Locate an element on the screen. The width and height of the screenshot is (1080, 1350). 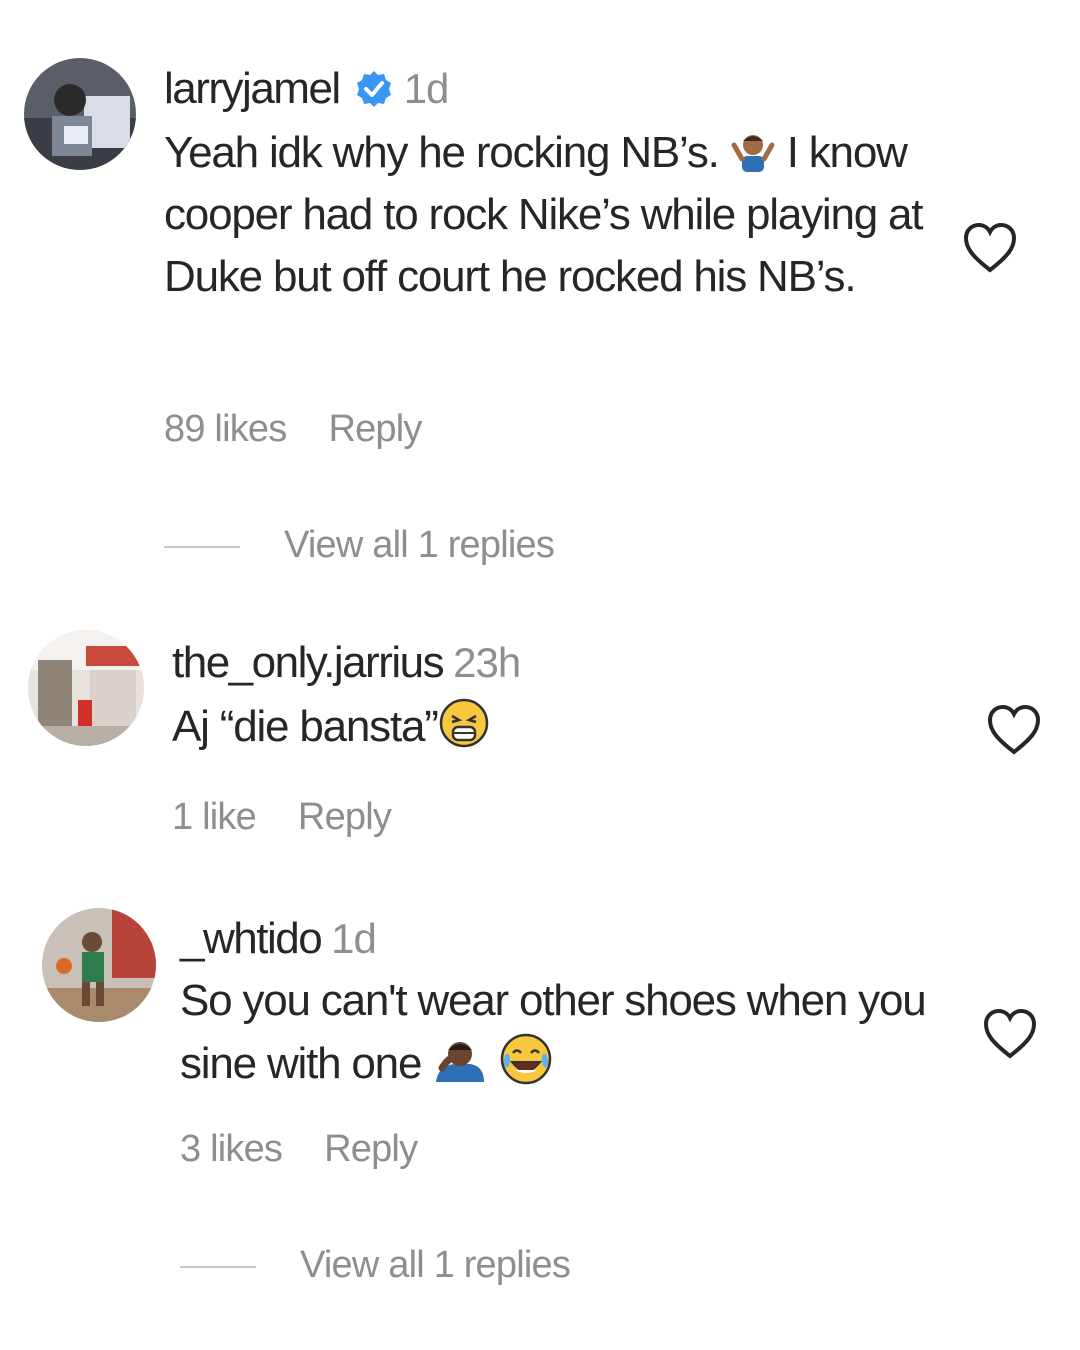
username: the_only.jarrius is located at coordinates (308, 662).